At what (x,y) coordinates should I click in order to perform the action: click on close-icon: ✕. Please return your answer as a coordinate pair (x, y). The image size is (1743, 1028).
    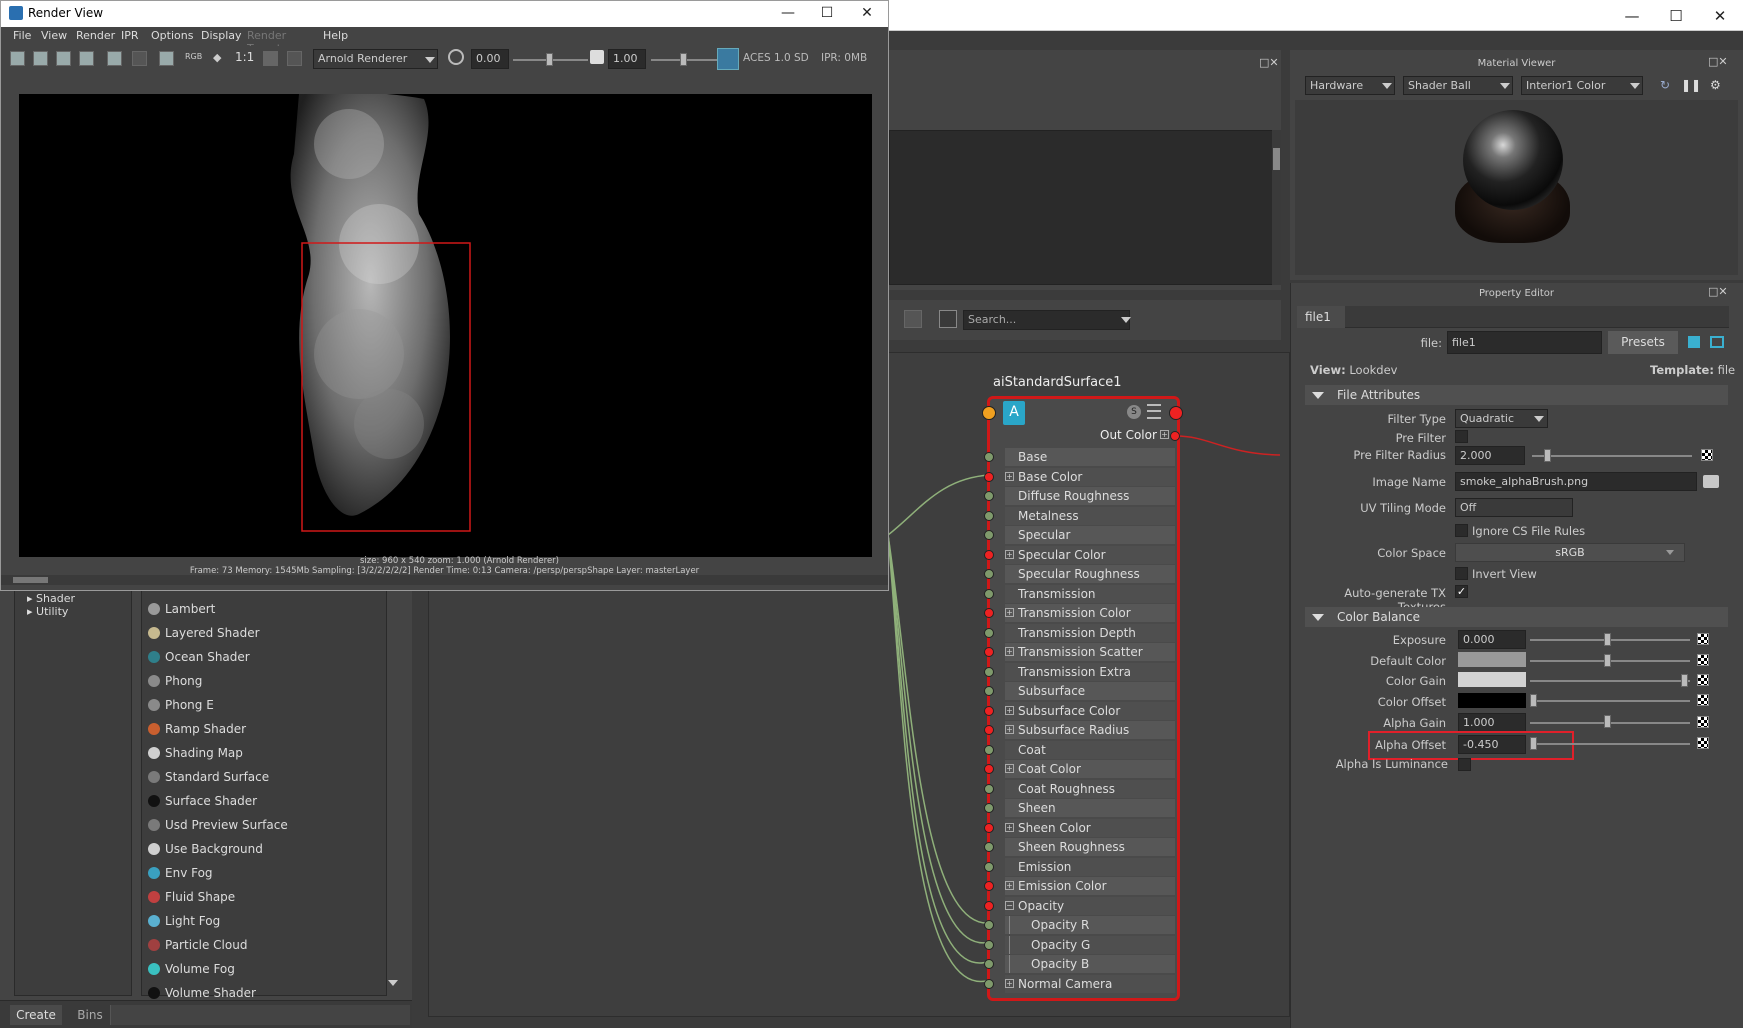
    Looking at the image, I should click on (867, 13).